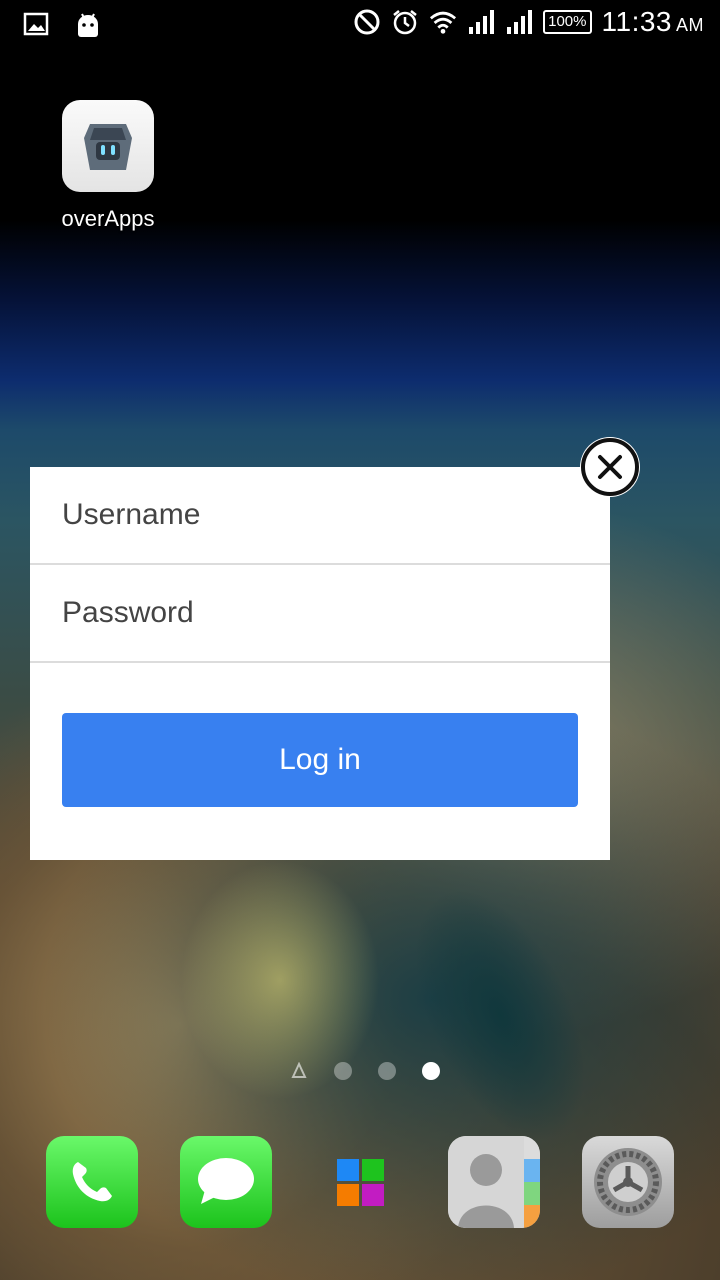 The image size is (720, 1280). I want to click on app-drawer-button, so click(360, 1182).